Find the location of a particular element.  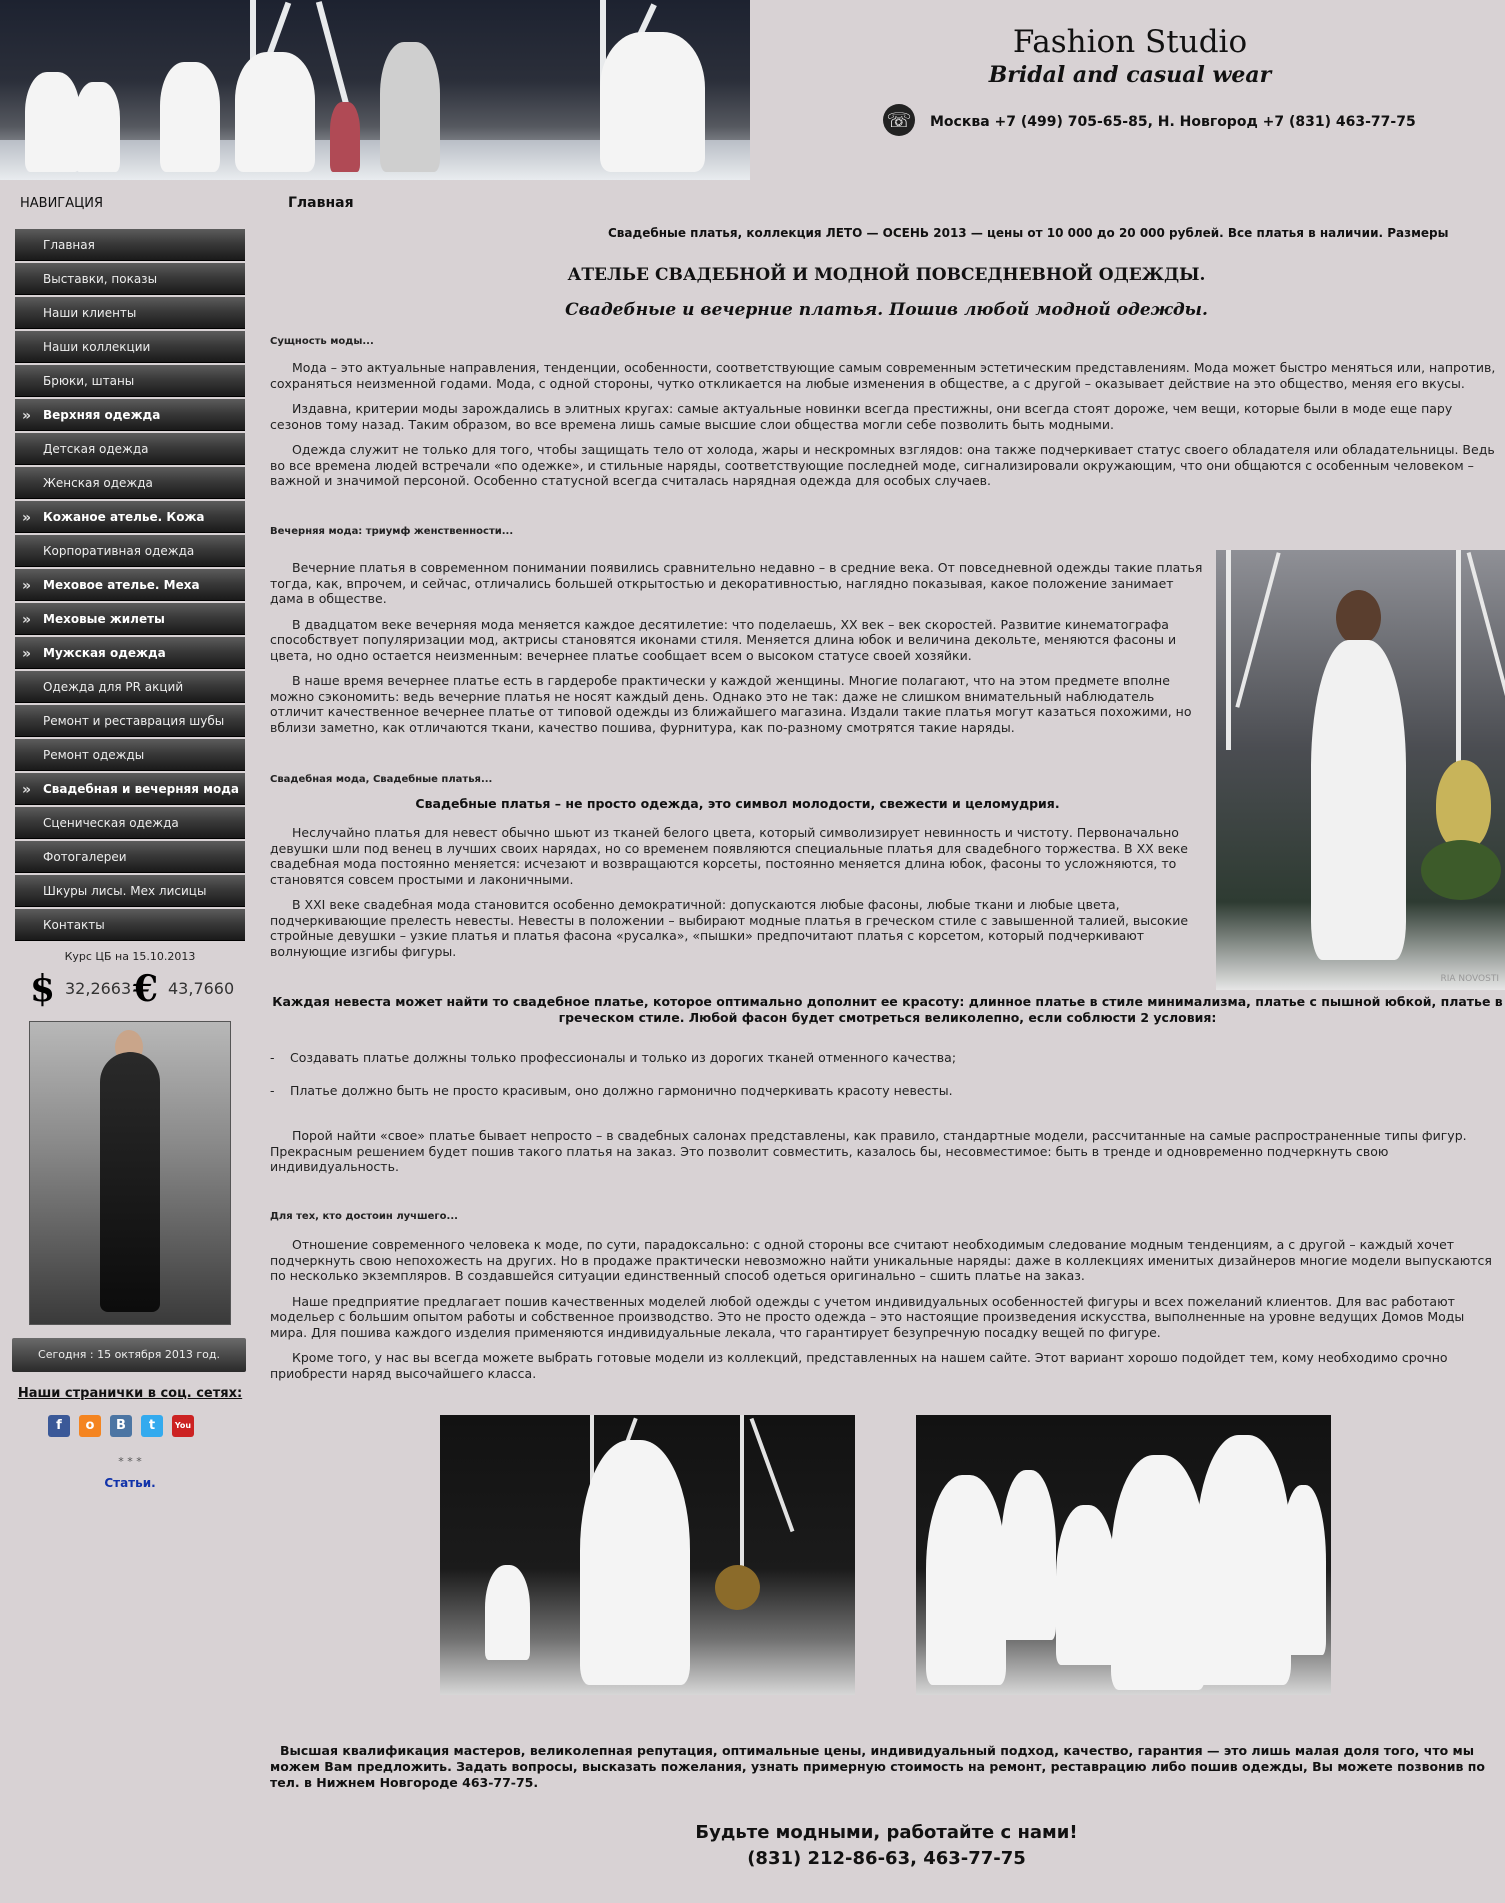

sidebar-item: » Меховое ателье. Меха is located at coordinates (130, 585).